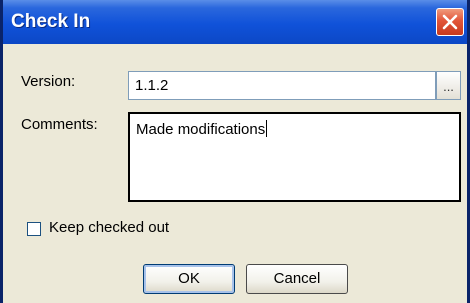 The width and height of the screenshot is (470, 303). What do you see at coordinates (59, 124) in the screenshot?
I see `comments-label: Comments:` at bounding box center [59, 124].